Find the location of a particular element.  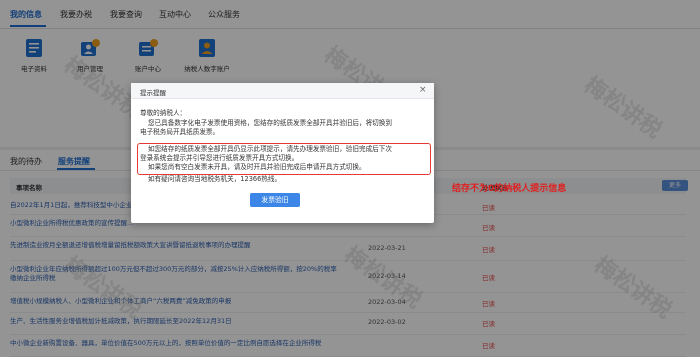

dialog-line: 如果您尚有空白发票未开具，请及时开具并验旧完成后申请开具方式切换。 is located at coordinates (257, 167).